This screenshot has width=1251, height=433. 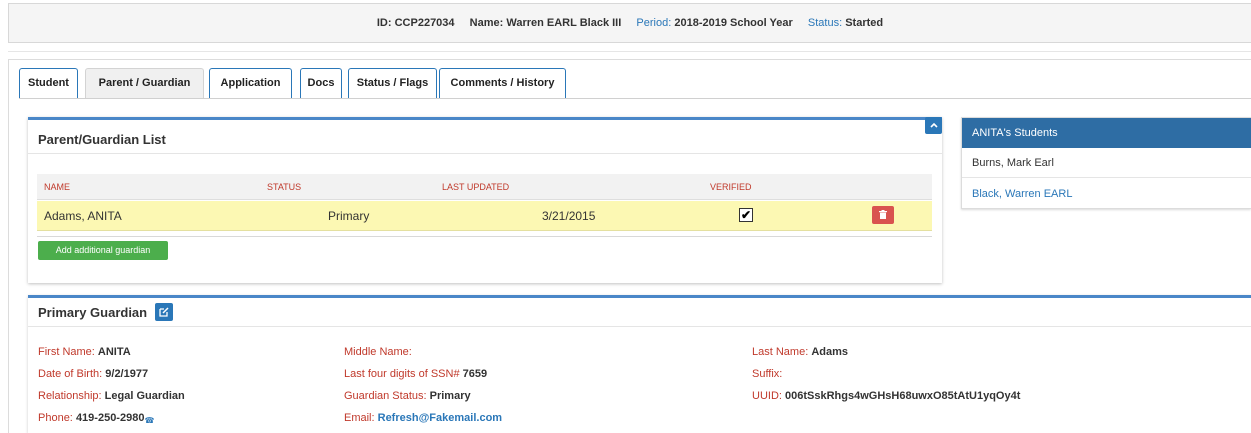 I want to click on dob-value: 9/2/1977, so click(x=127, y=374).